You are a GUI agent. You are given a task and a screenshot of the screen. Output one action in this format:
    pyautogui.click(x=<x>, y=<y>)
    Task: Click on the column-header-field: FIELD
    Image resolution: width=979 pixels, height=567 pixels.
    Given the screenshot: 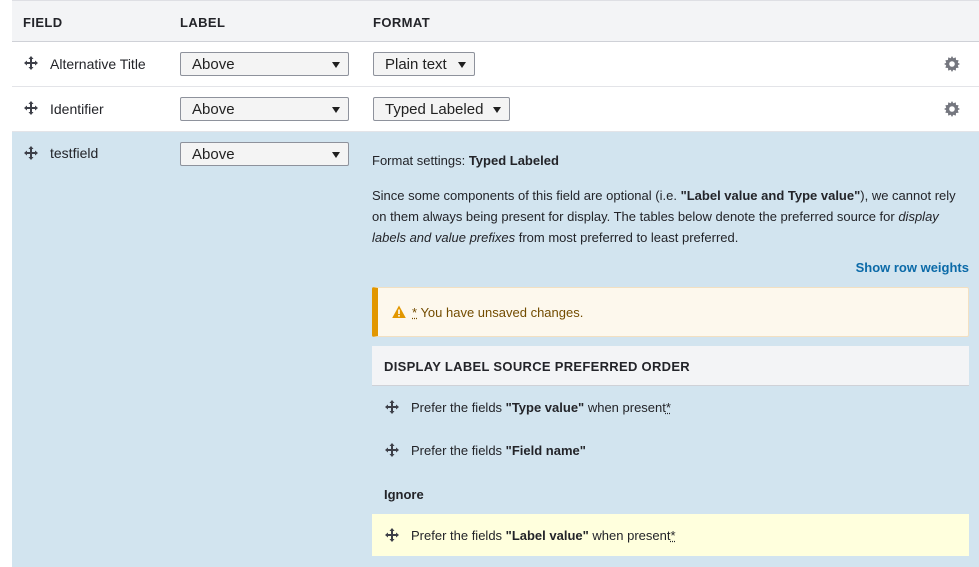 What is the action you would take?
    pyautogui.click(x=43, y=22)
    